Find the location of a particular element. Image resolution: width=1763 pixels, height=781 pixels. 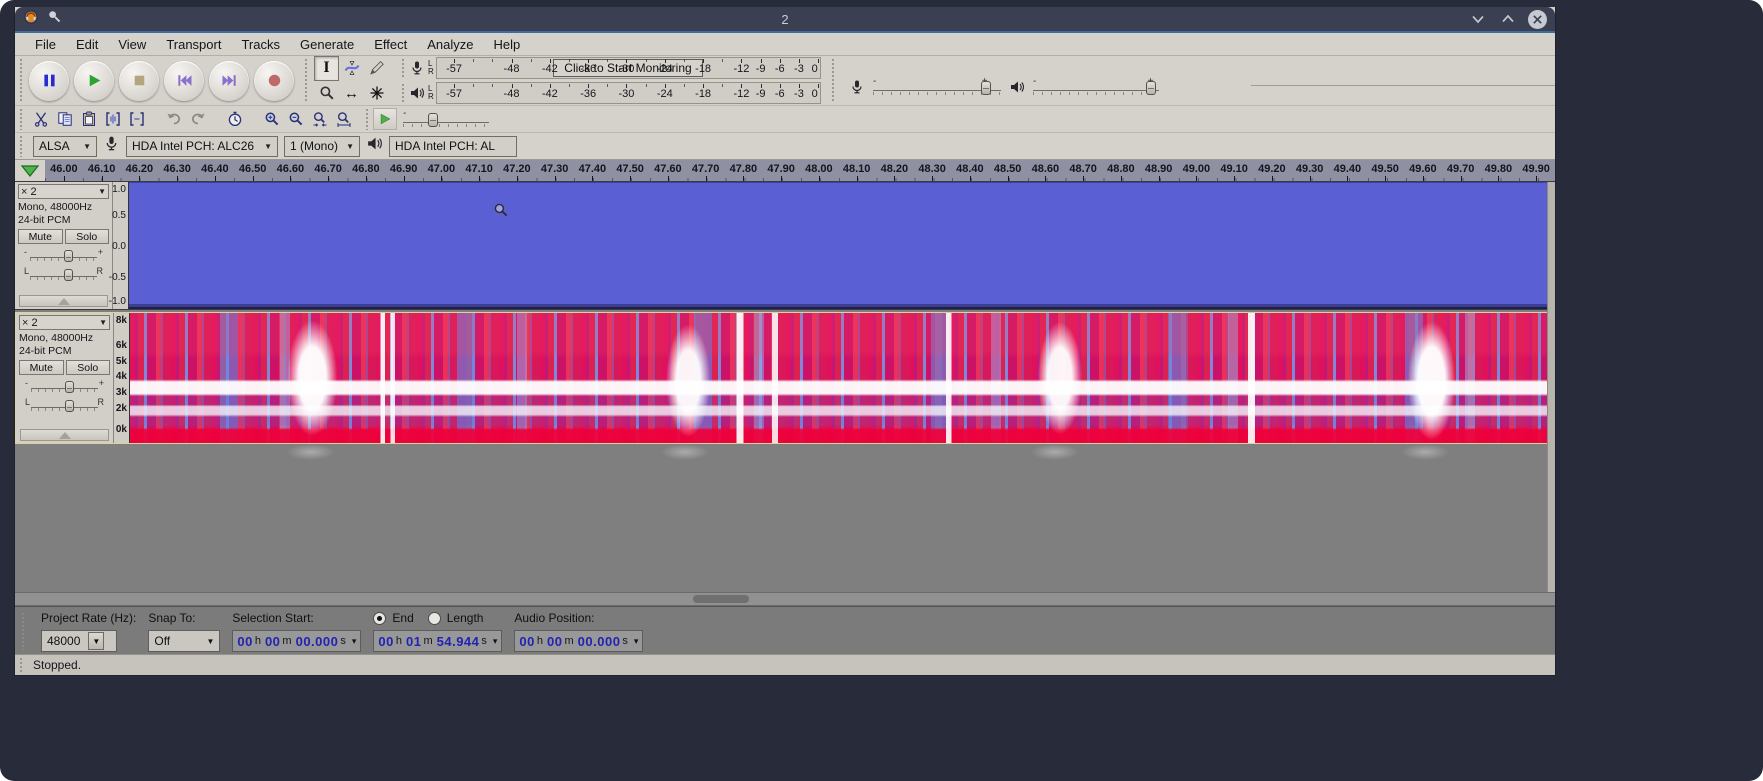

mixer-toolbar-grip is located at coordinates (833, 80).